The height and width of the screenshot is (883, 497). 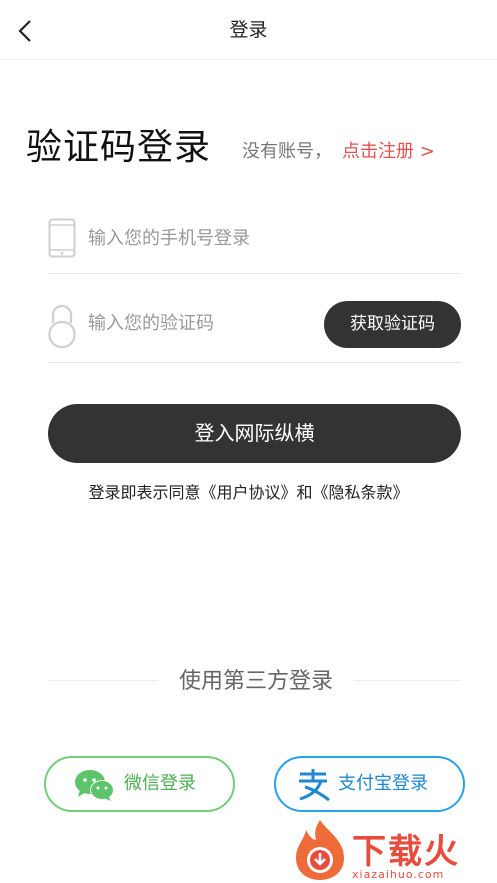 I want to click on user-agreement-link: 《用户协议》, so click(x=248, y=492).